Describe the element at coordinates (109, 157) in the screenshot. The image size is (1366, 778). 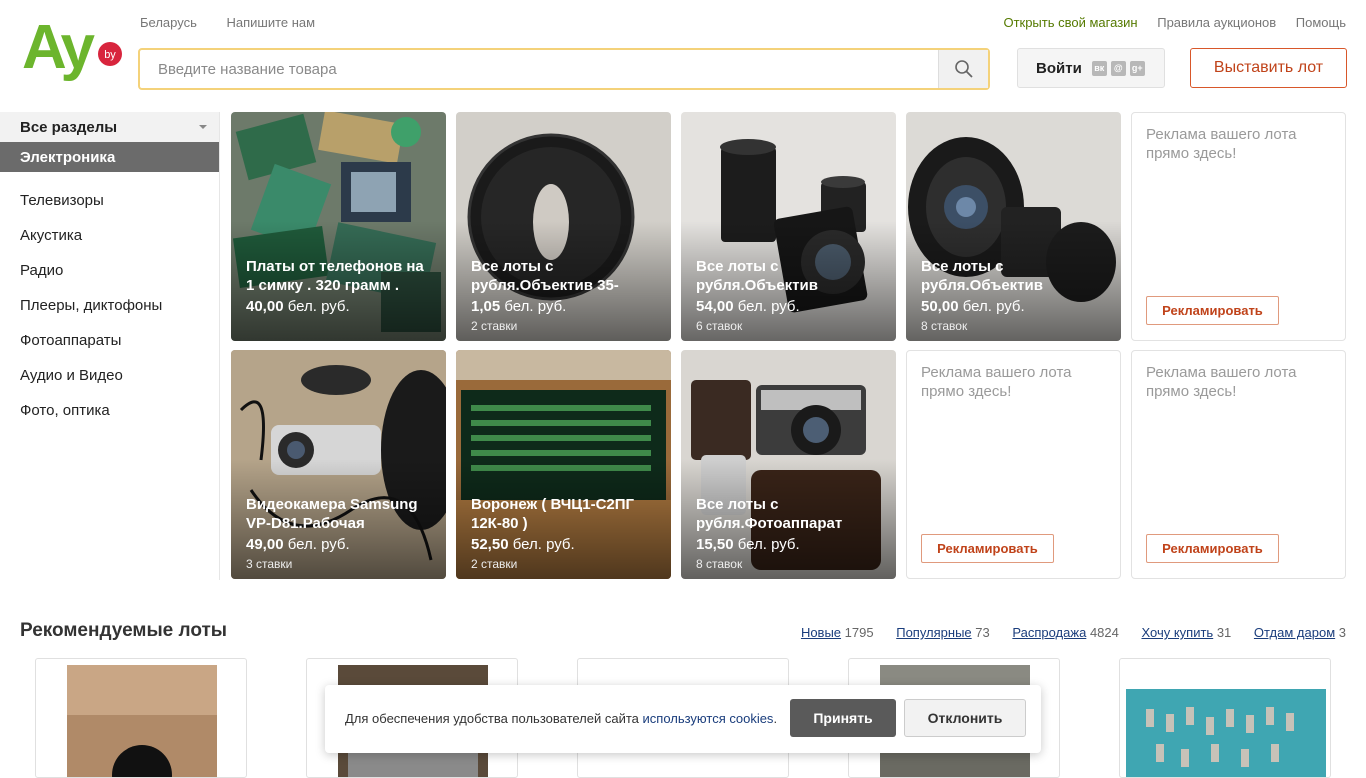
I see `sidebar-item-active: Электроника` at that location.